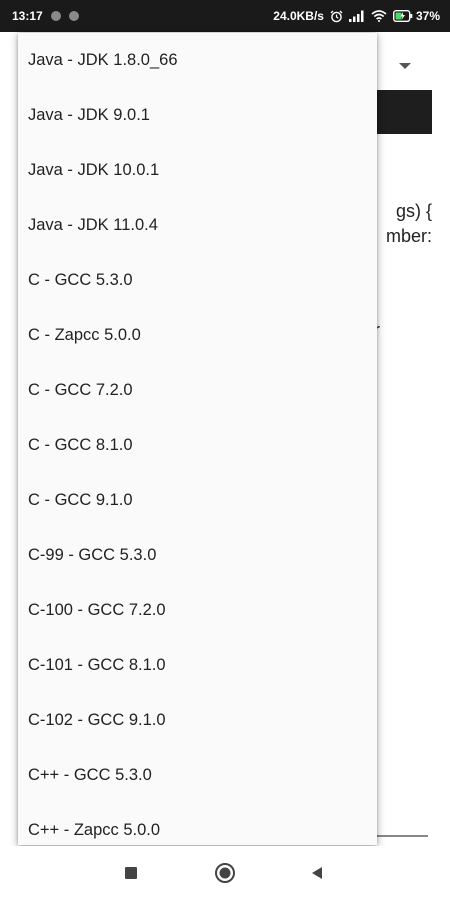  What do you see at coordinates (197, 720) in the screenshot?
I see `dropdown-item-c102-gcc-9-1: C-102 - GCC 9.1.0` at bounding box center [197, 720].